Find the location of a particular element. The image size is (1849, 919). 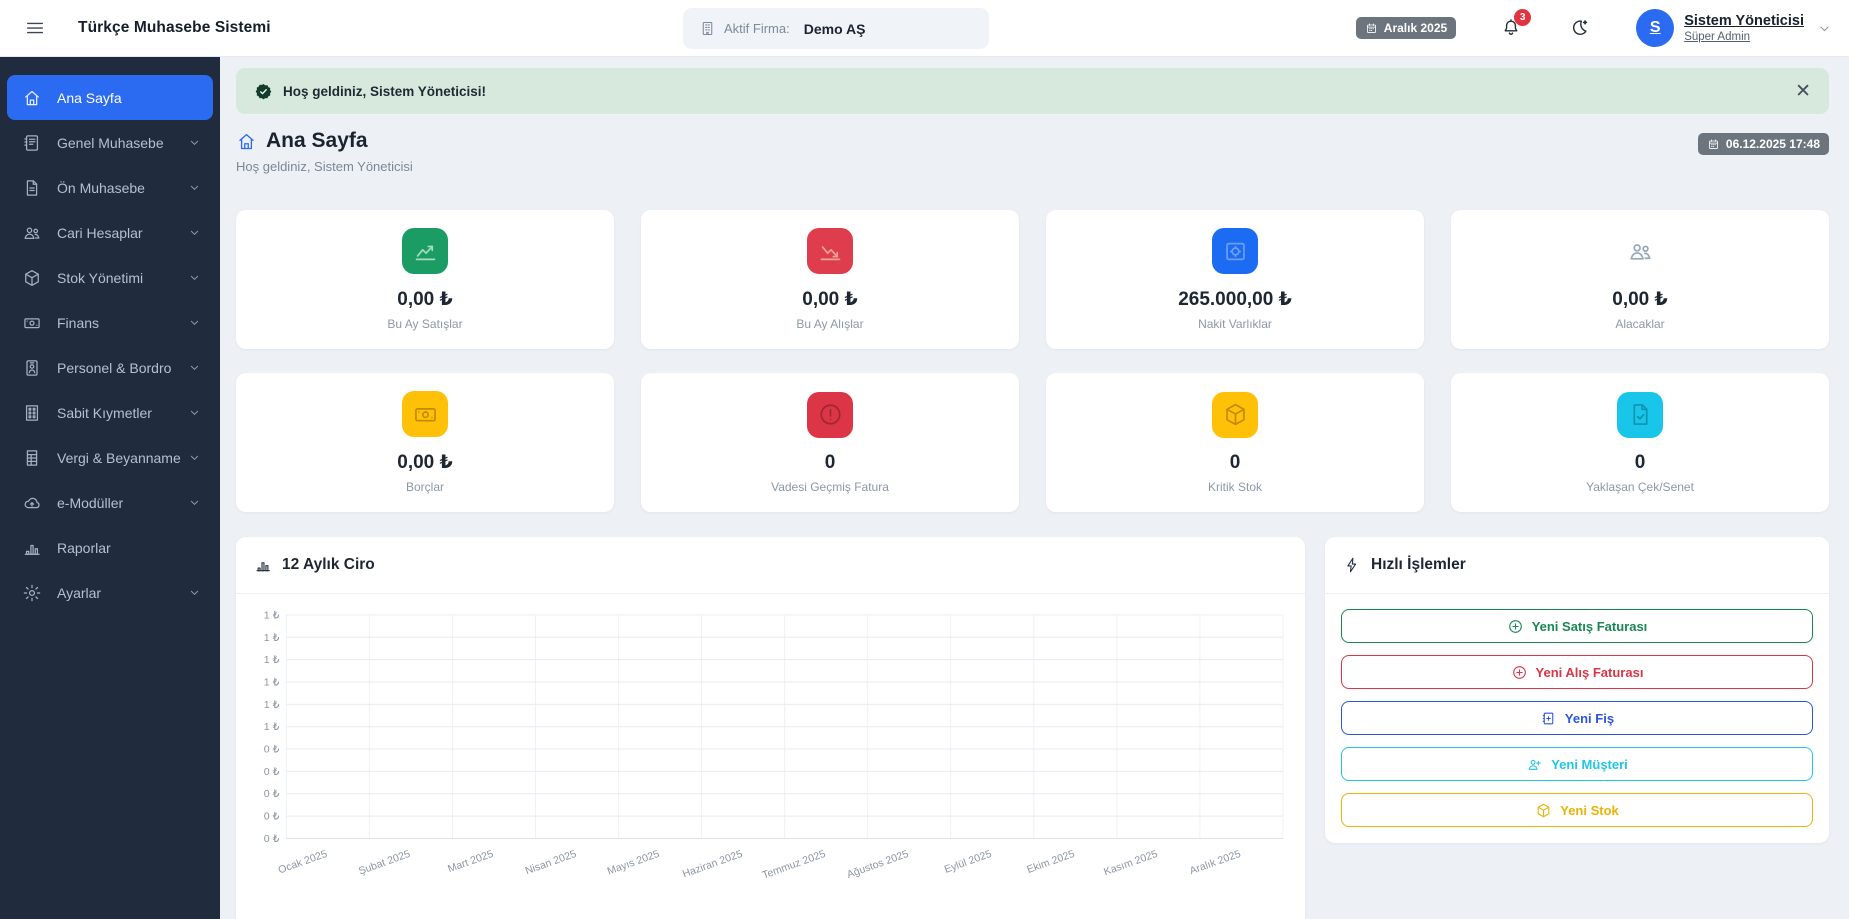

quick-action-yeni-al-faturas: Yeni Alış Faturası is located at coordinates (1577, 672).